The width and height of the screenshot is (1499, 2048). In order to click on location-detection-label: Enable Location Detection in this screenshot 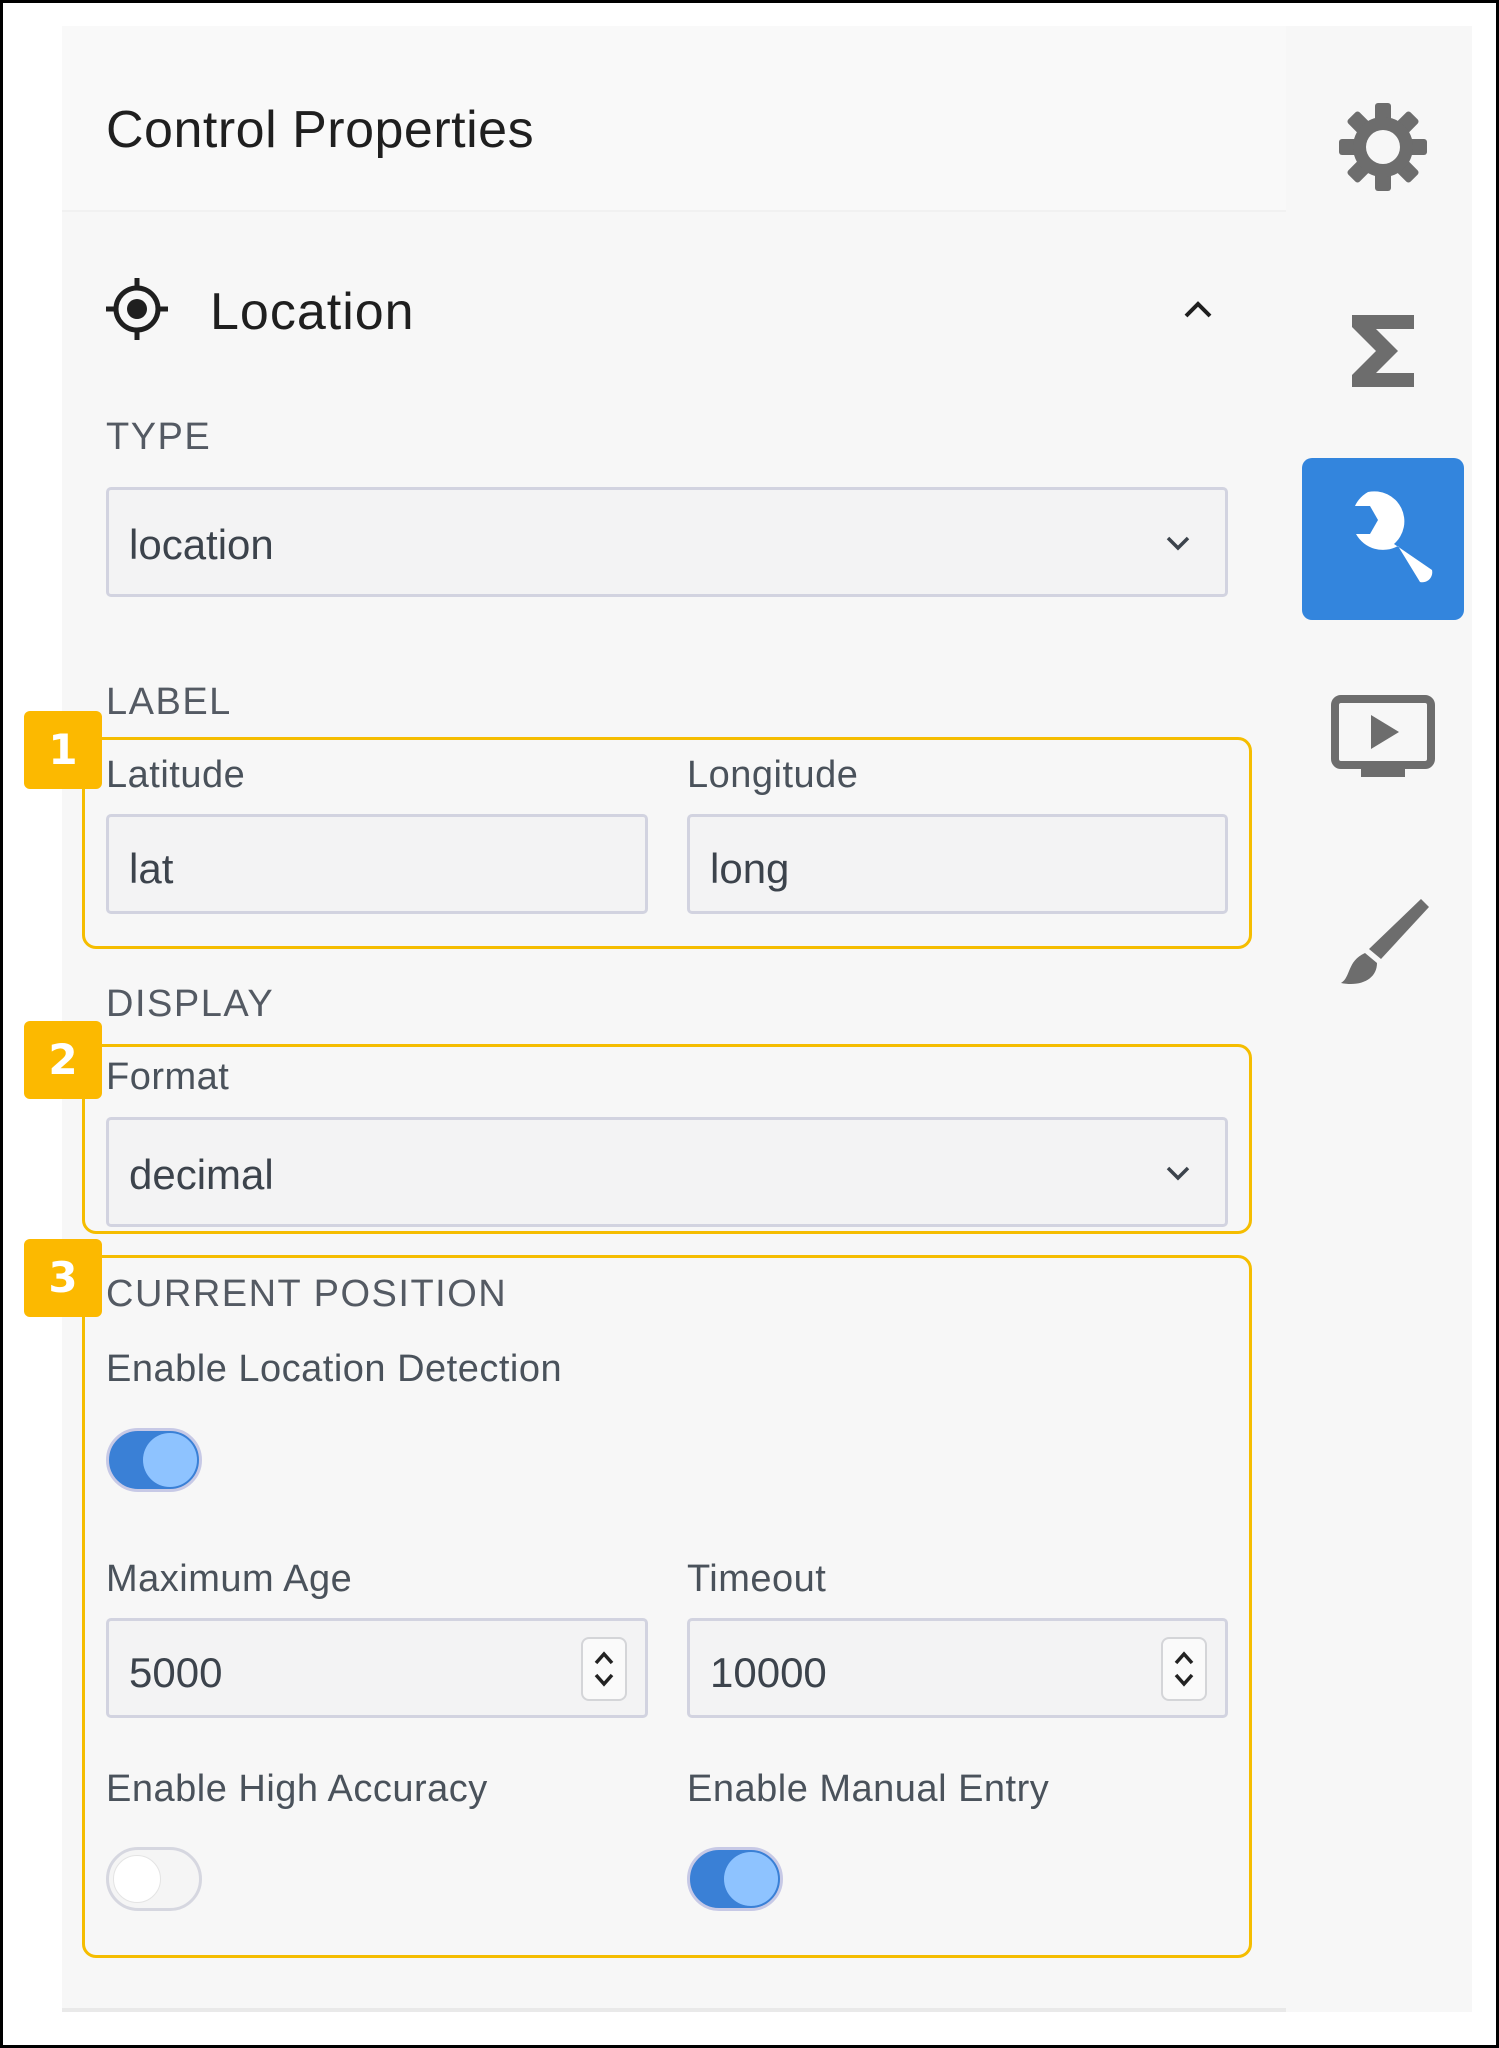, I will do `click(334, 1369)`.